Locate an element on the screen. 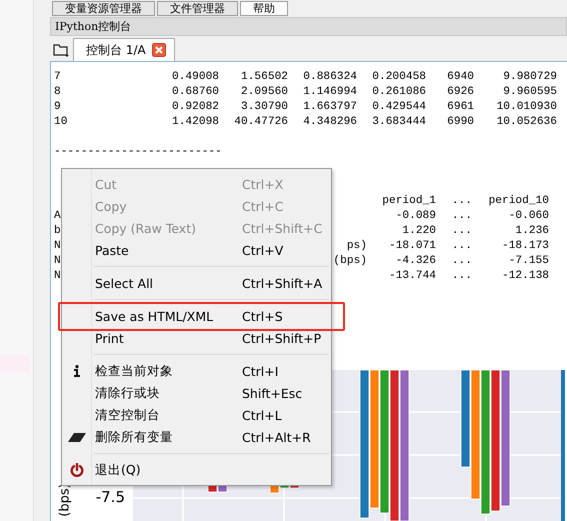 This screenshot has width=567, height=521. console-cell-text: 1.56502 is located at coordinates (264, 77).